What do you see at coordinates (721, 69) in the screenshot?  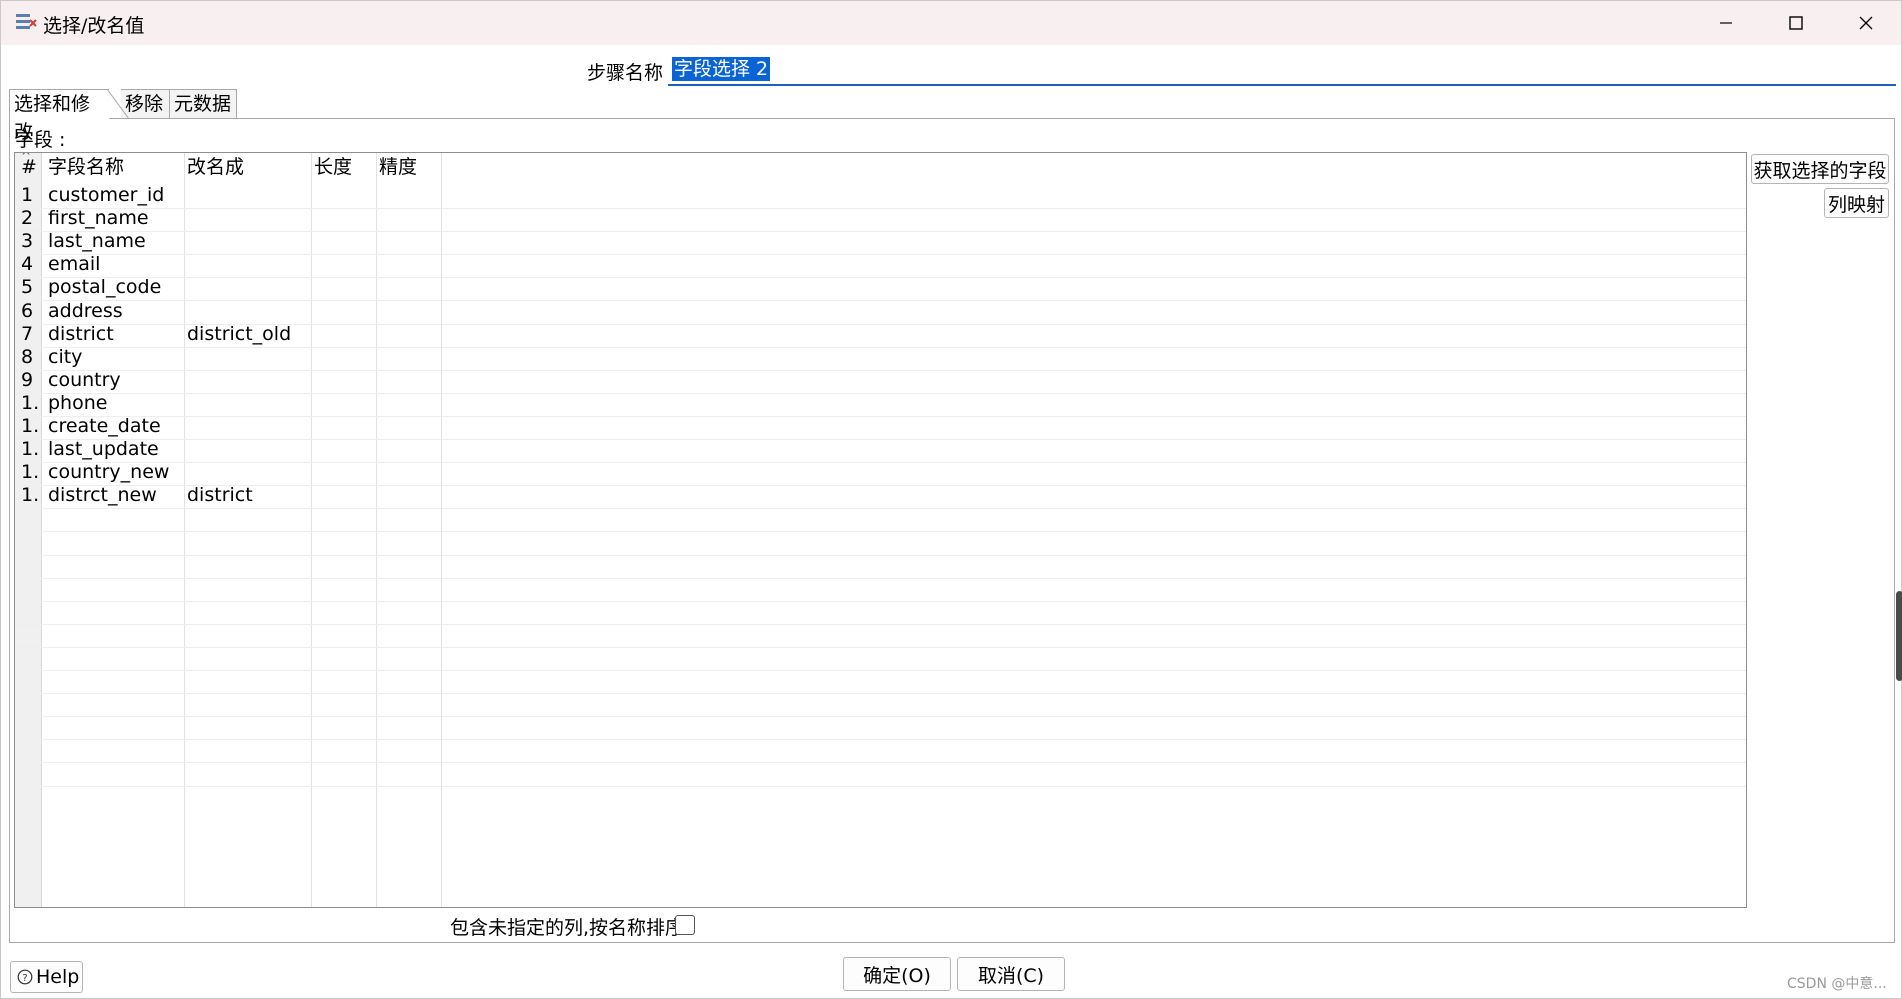 I see `step-name-value: 字段选择 2` at bounding box center [721, 69].